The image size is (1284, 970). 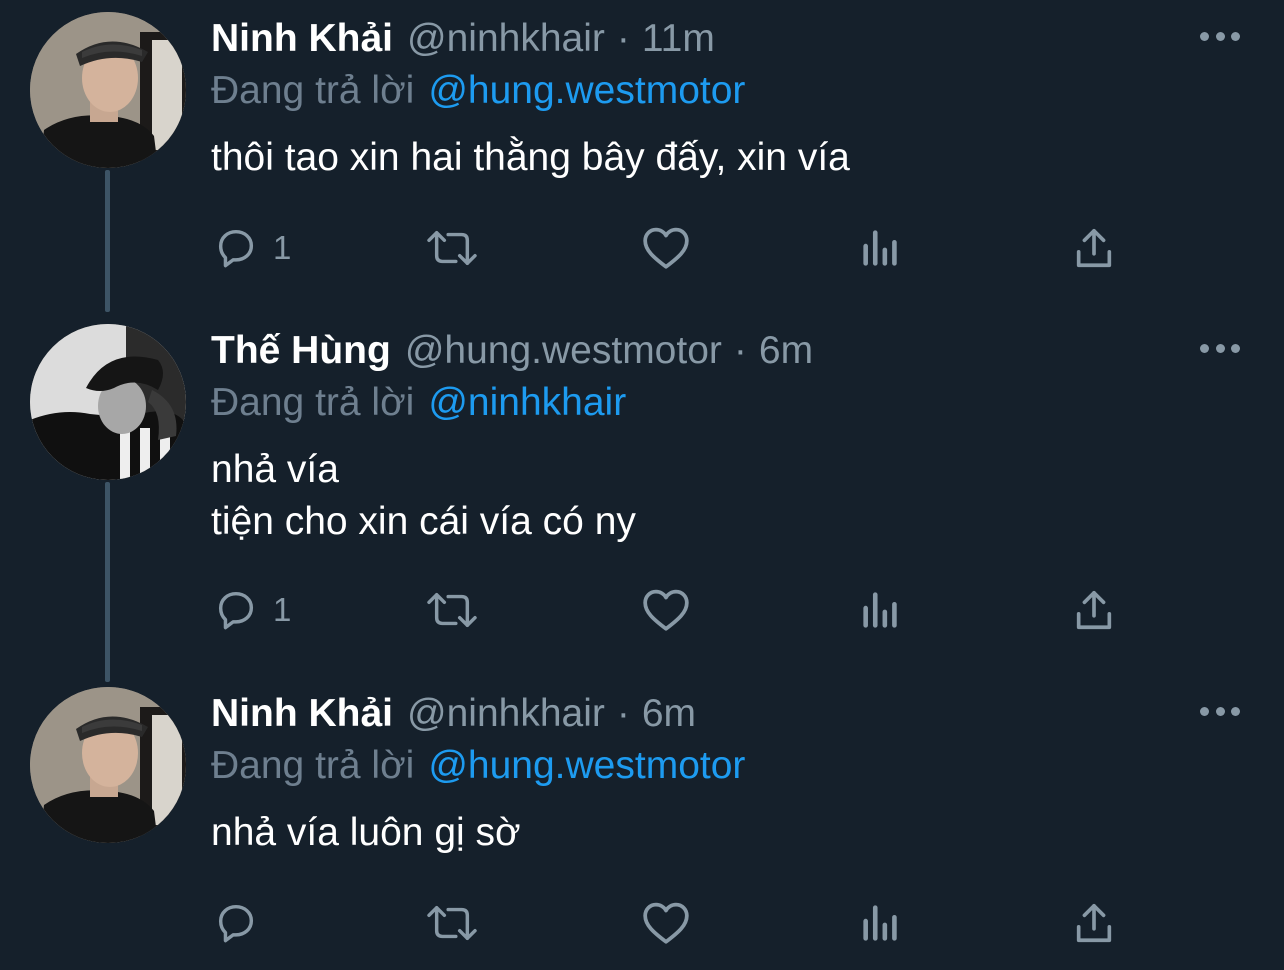 What do you see at coordinates (301, 351) in the screenshot?
I see `author-name: Thế Hùng` at bounding box center [301, 351].